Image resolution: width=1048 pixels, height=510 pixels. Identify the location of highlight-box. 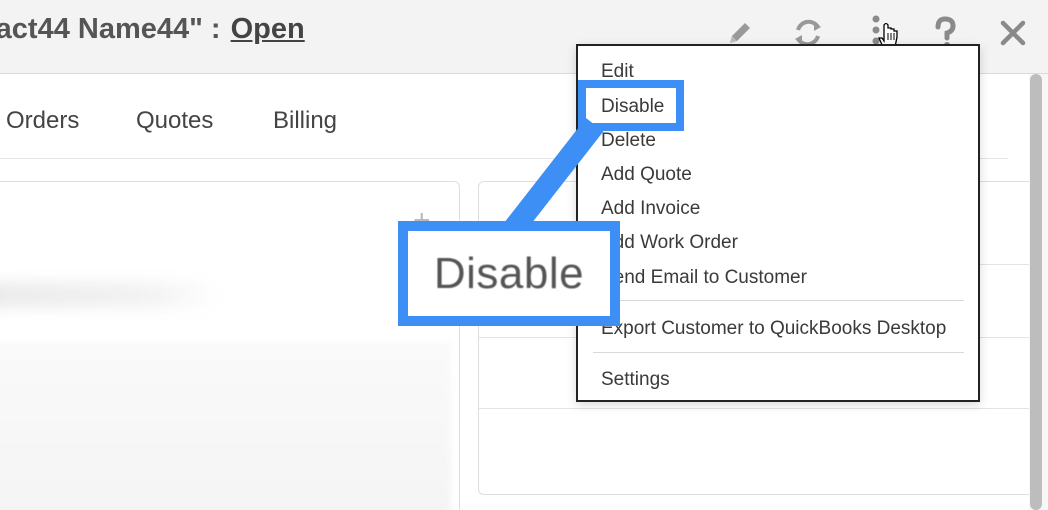
(631, 105).